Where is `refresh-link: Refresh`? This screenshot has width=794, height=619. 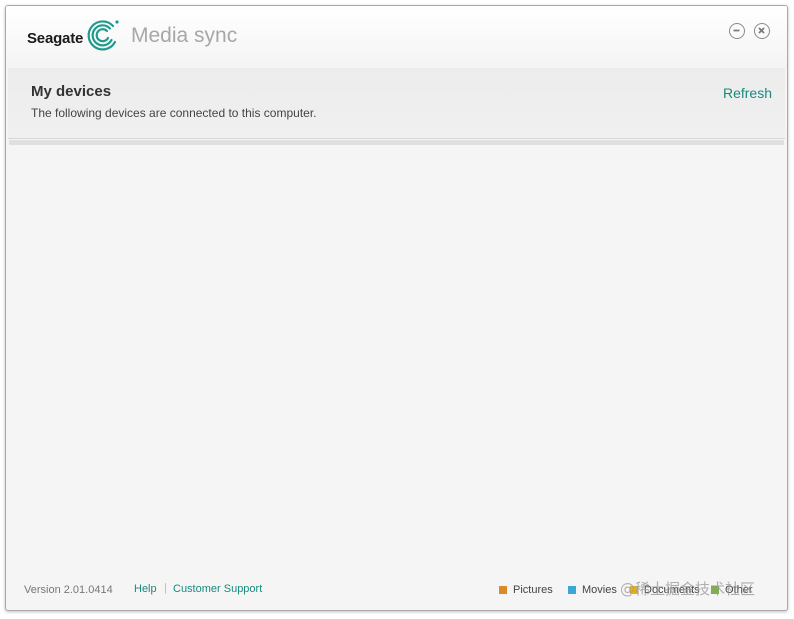 refresh-link: Refresh is located at coordinates (747, 93).